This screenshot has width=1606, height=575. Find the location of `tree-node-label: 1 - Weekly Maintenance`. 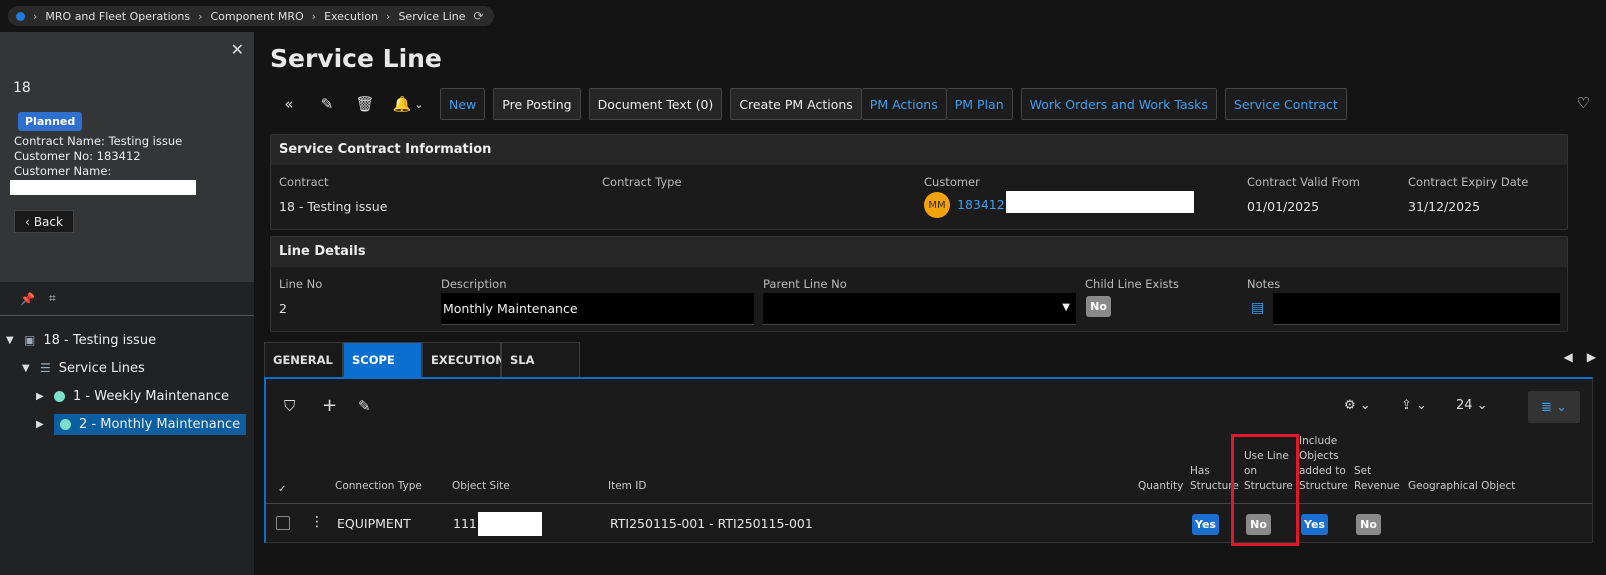

tree-node-label: 1 - Weekly Maintenance is located at coordinates (151, 396).